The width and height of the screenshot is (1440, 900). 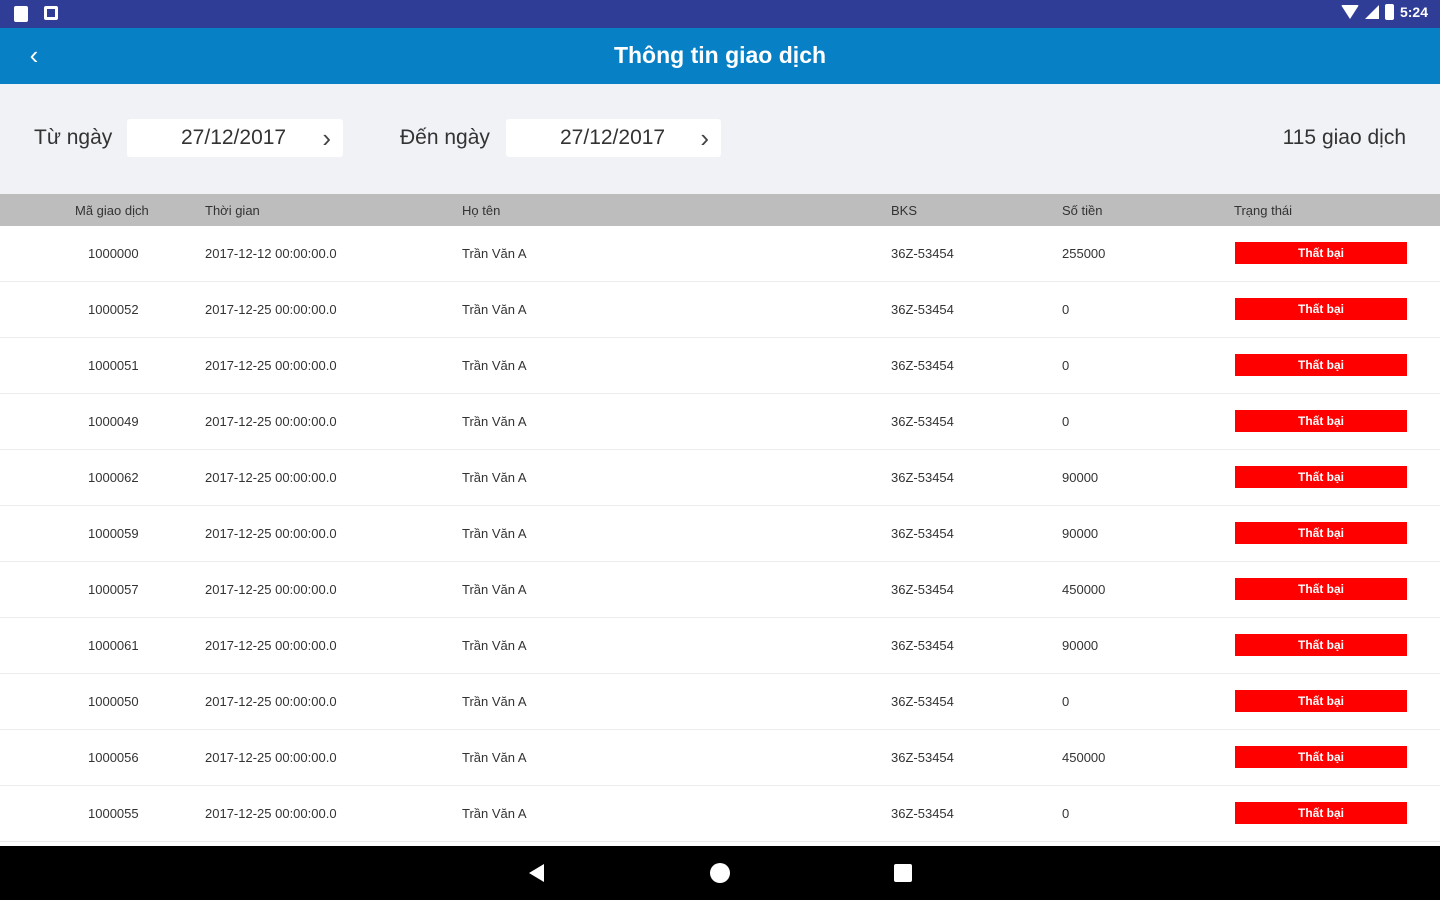 I want to click on cell-transaction-id: 1000061, so click(x=113, y=645).